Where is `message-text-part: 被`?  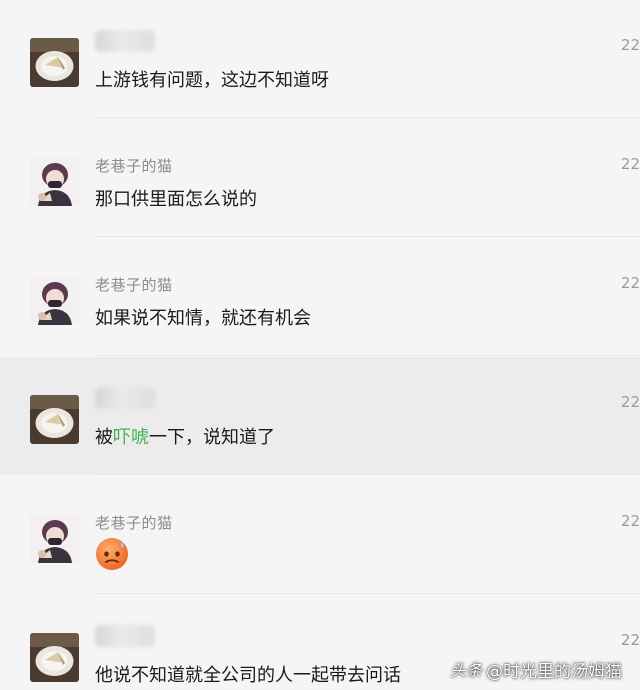
message-text-part: 被 is located at coordinates (104, 437).